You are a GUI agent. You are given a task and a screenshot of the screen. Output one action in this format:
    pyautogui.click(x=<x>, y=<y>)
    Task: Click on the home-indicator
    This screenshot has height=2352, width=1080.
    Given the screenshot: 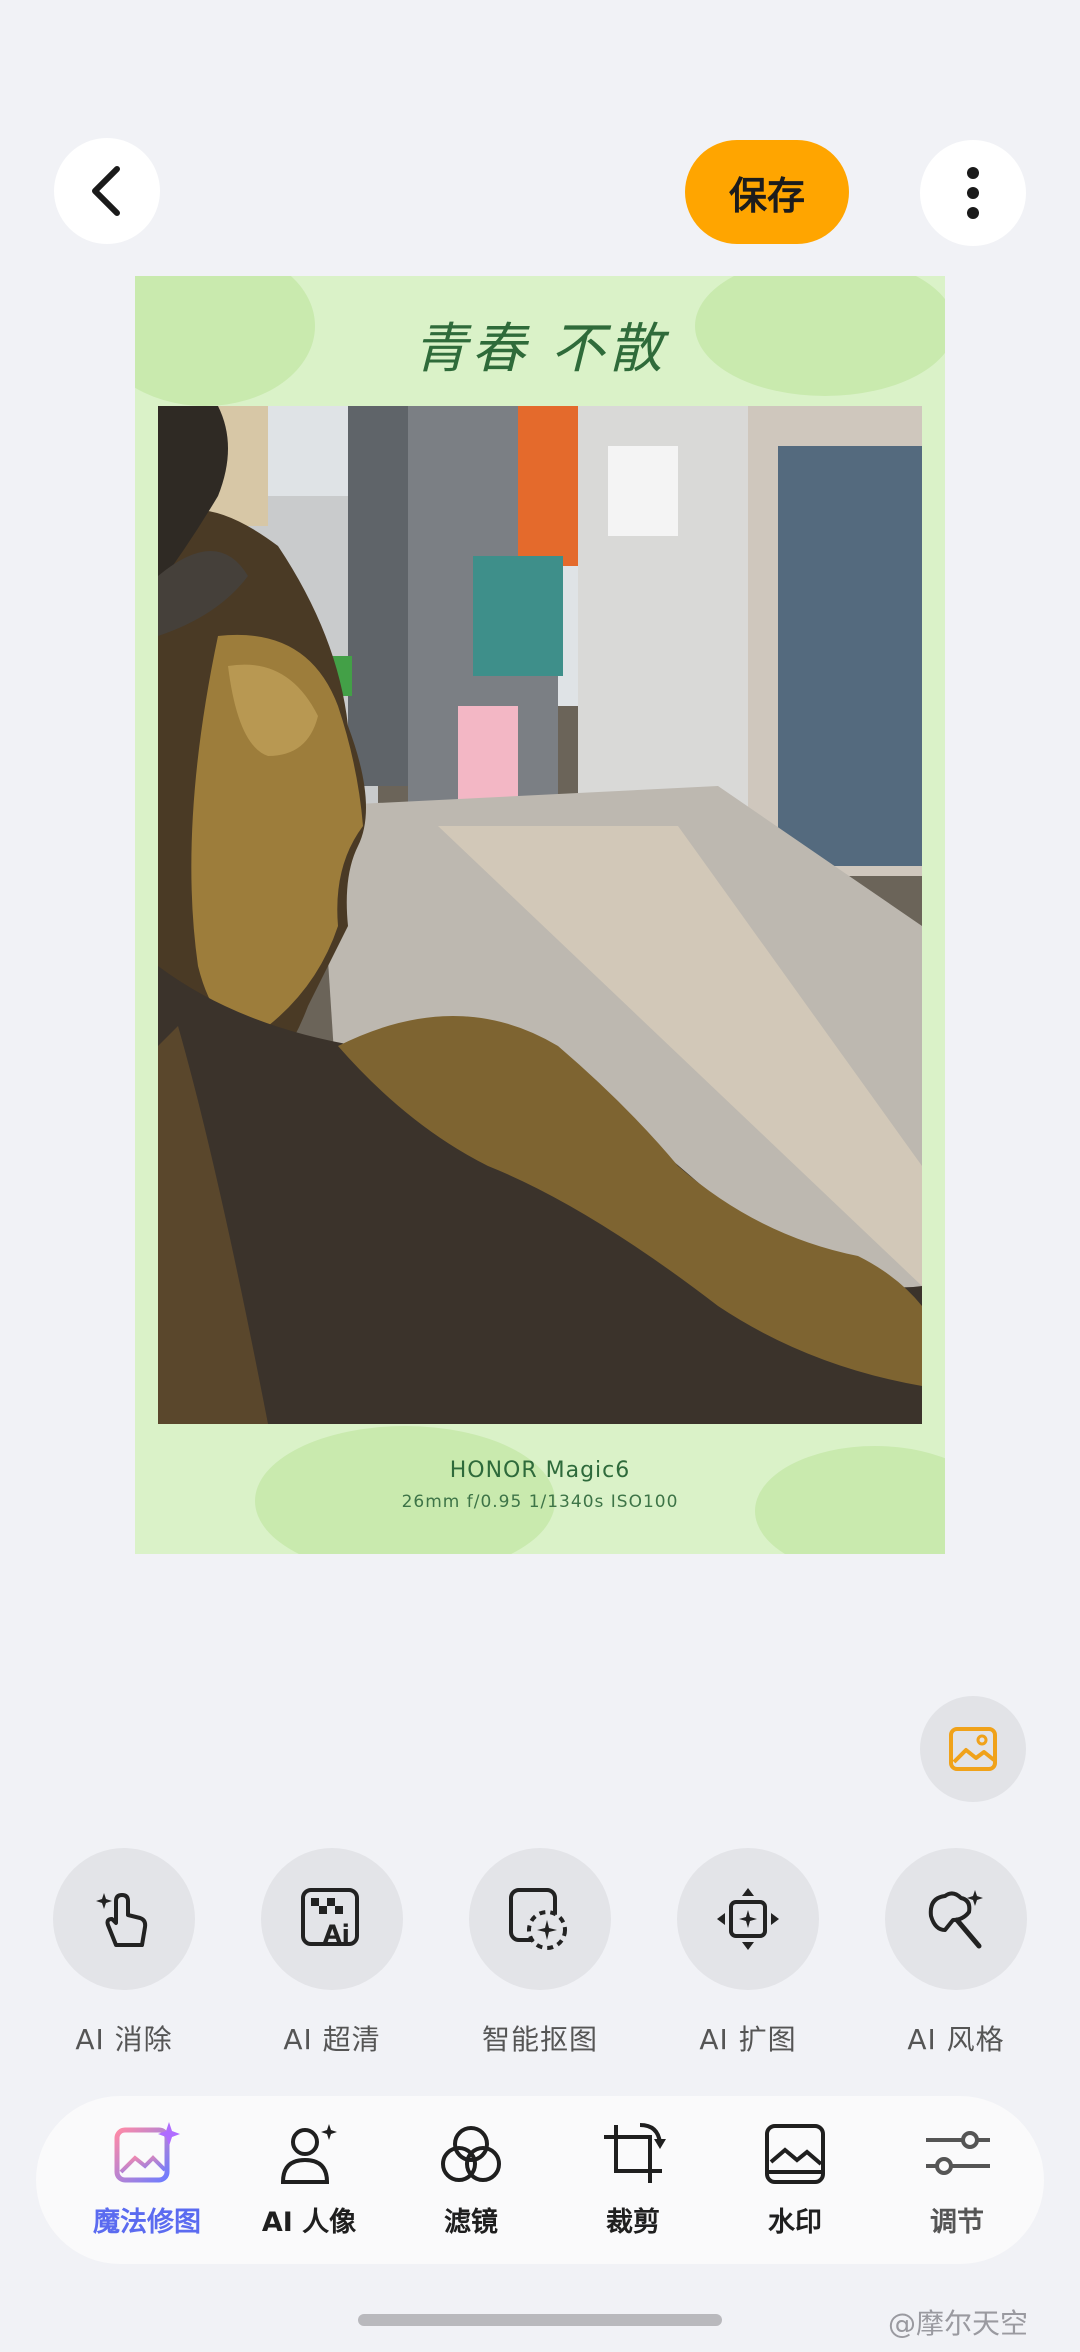 What is the action you would take?
    pyautogui.click(x=540, y=2320)
    